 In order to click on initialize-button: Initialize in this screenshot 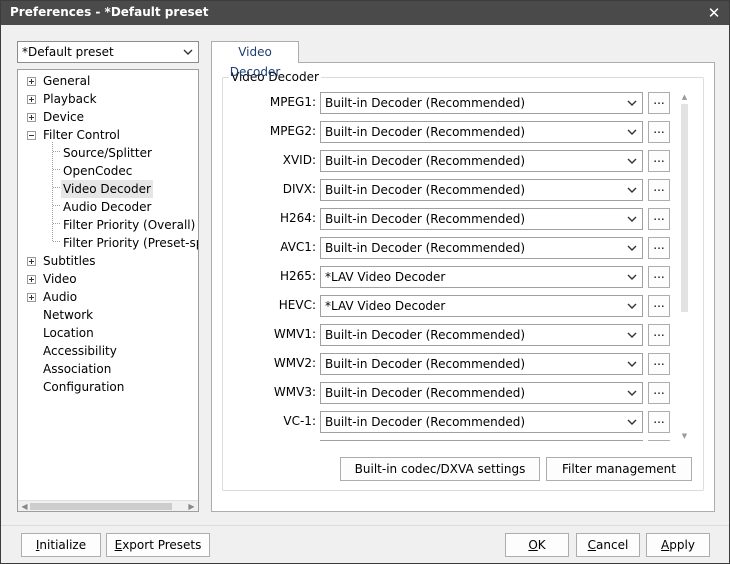, I will do `click(61, 545)`.